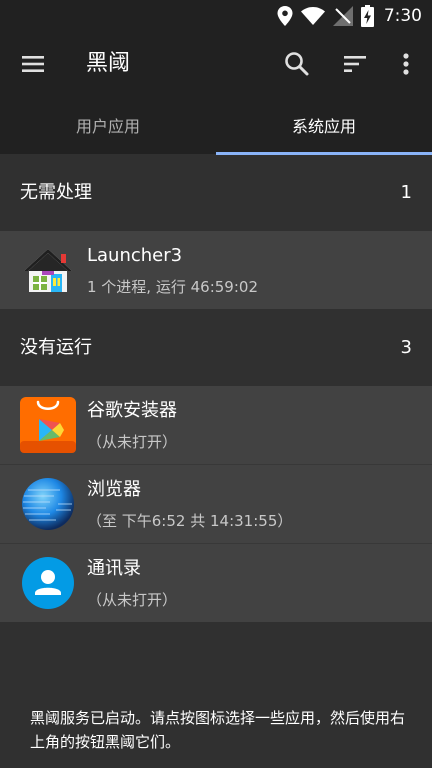  I want to click on app-name: 浏览器, so click(114, 489).